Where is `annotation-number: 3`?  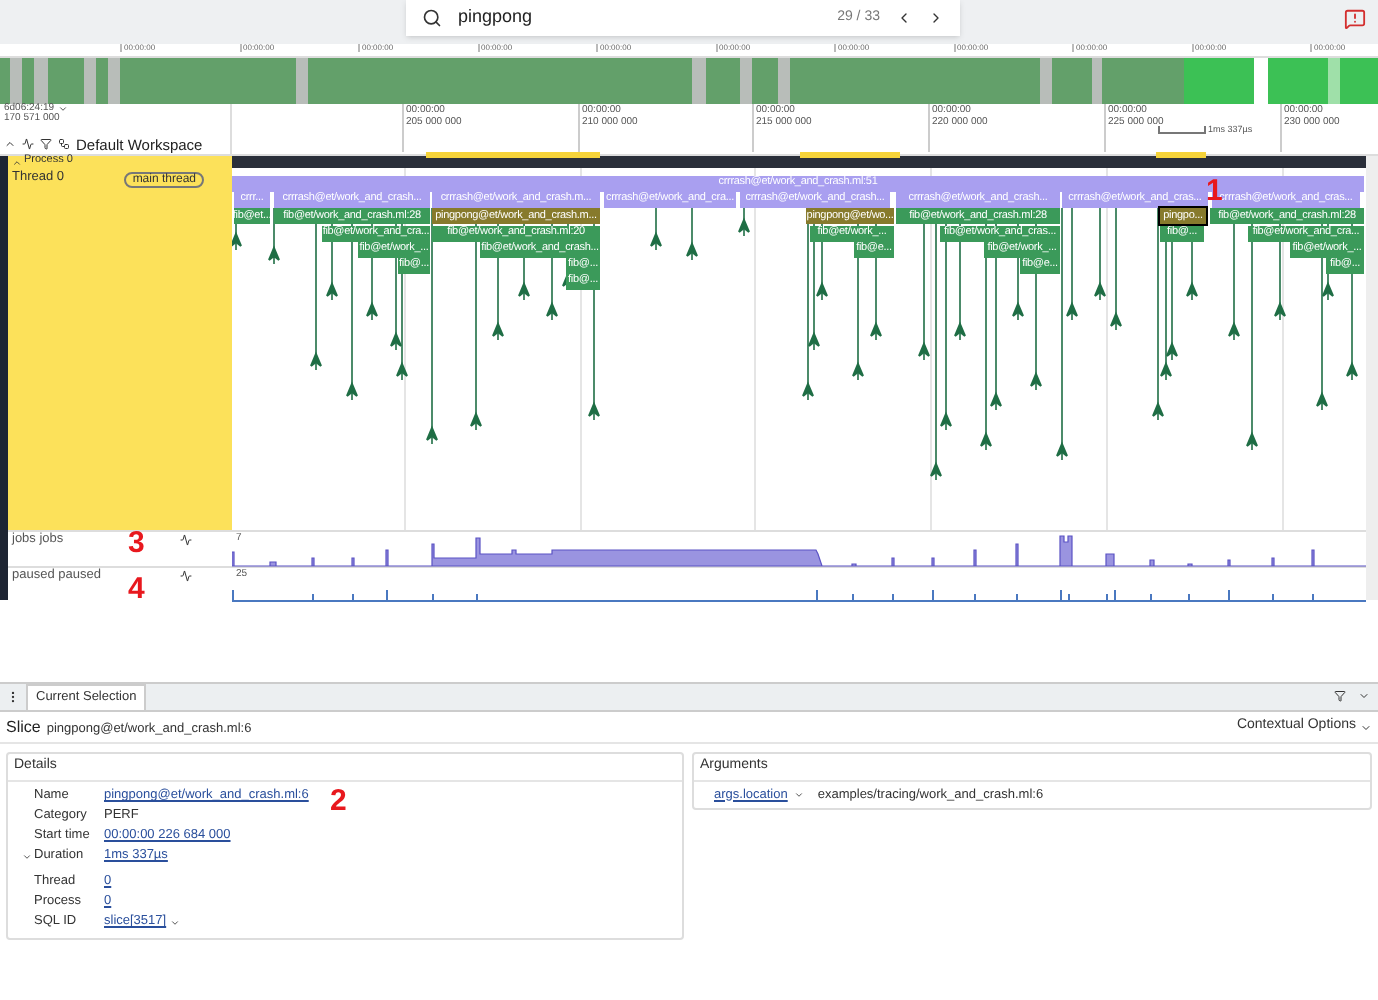 annotation-number: 3 is located at coordinates (136, 543).